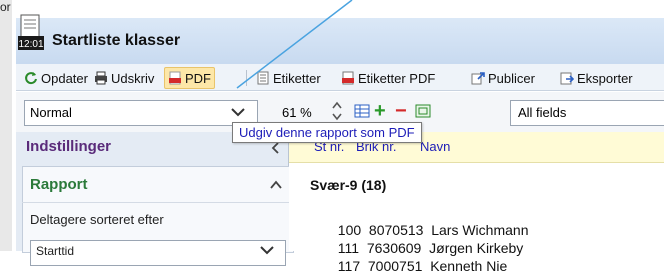 This screenshot has width=664, height=274. Describe the element at coordinates (116, 40) in the screenshot. I see `window-title: Startliste klasser` at that location.